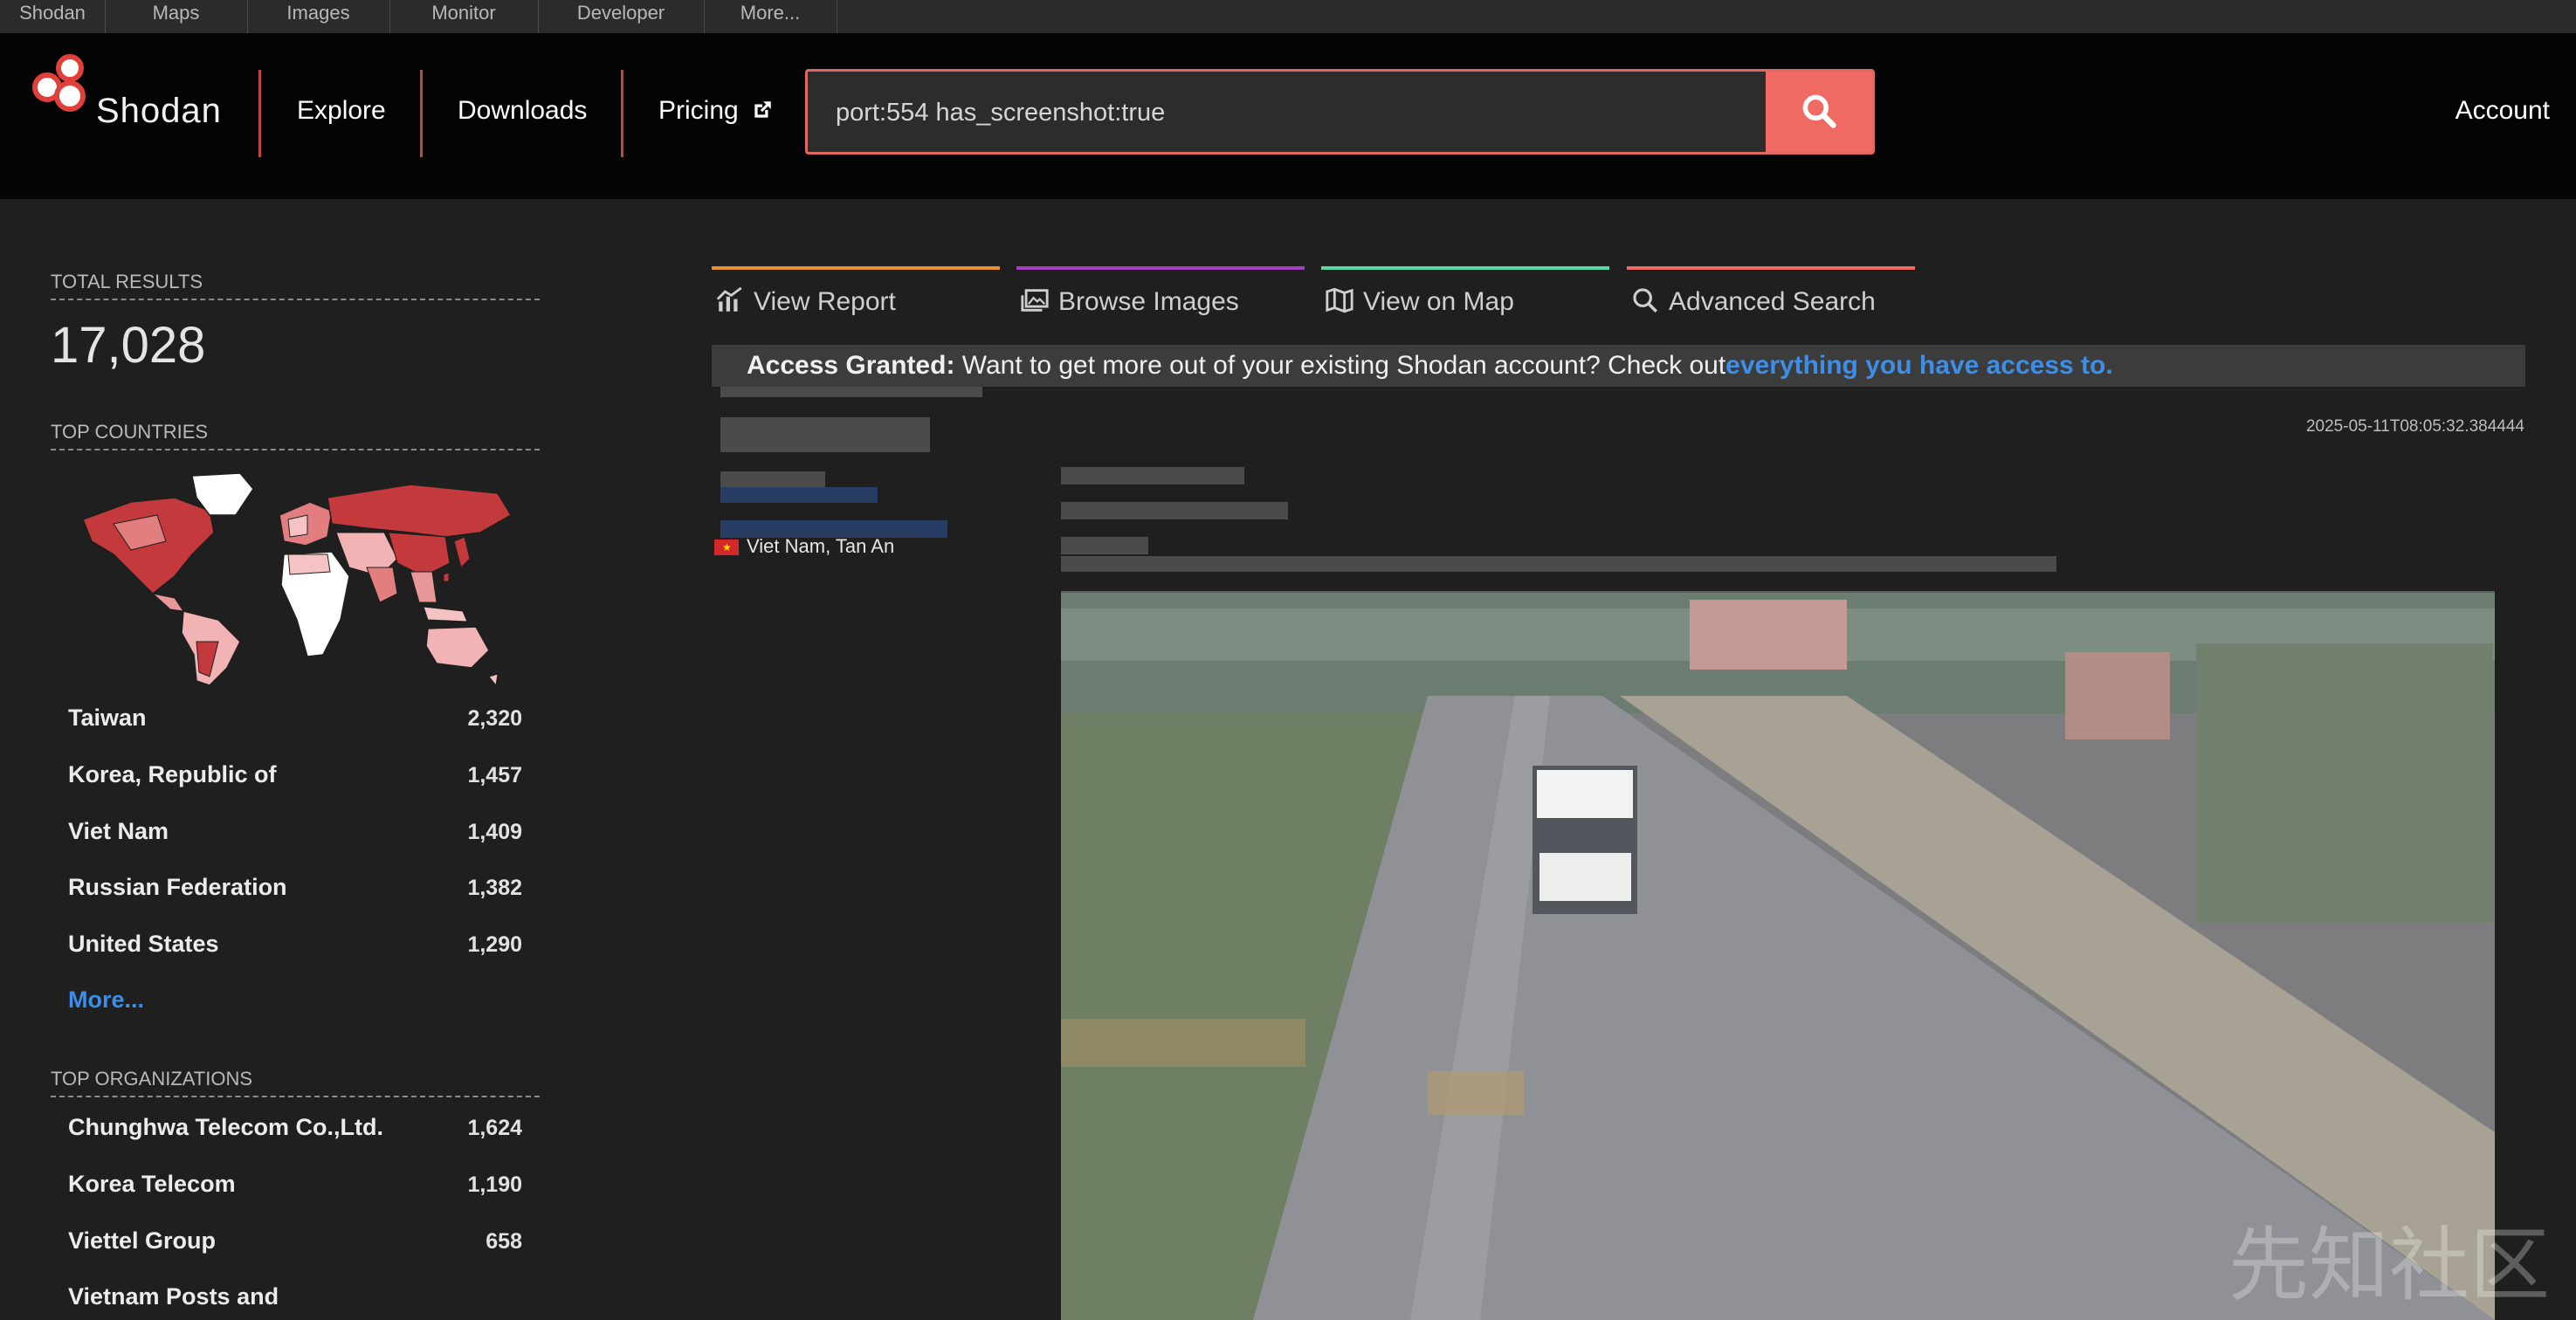 The height and width of the screenshot is (1320, 2576). What do you see at coordinates (225, 1127) in the screenshot?
I see `organization-name: Chunghwa Telecom Co.,Ltd.` at bounding box center [225, 1127].